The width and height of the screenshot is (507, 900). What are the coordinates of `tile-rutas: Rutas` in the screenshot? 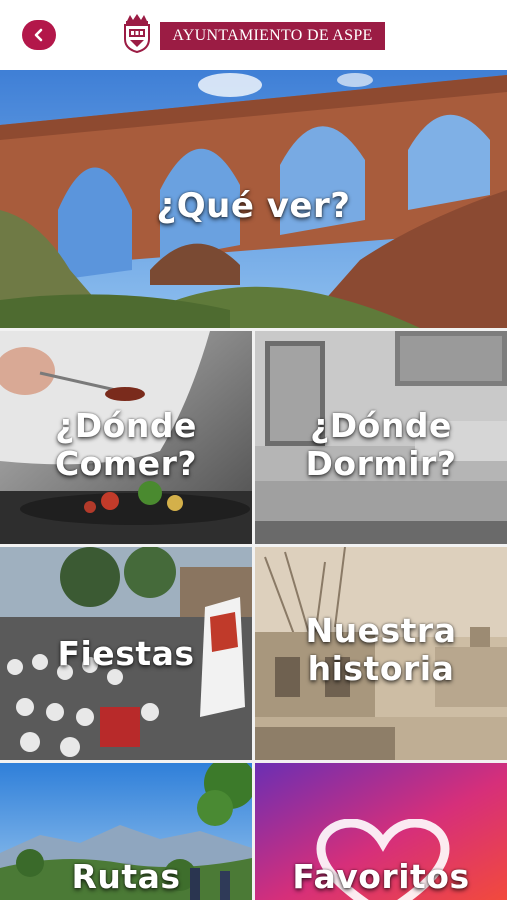 It's located at (126, 831).